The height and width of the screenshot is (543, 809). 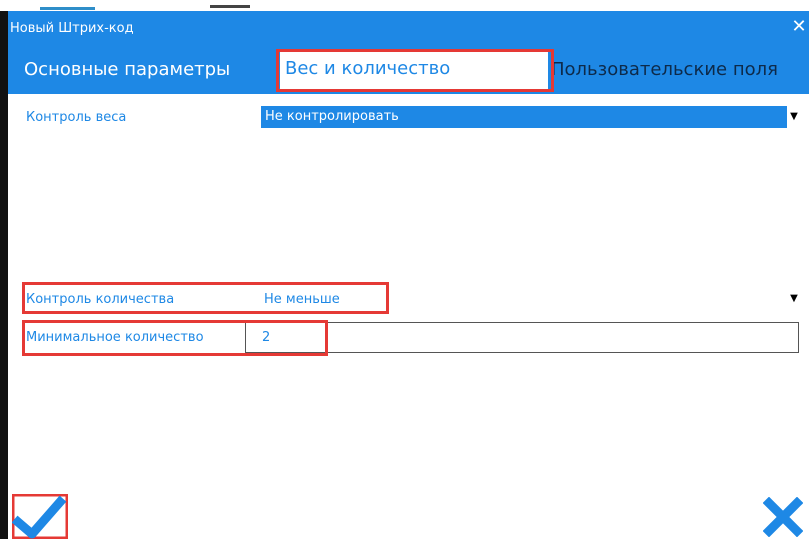 I want to click on quantity-control-label: Контроль количества, so click(x=100, y=299).